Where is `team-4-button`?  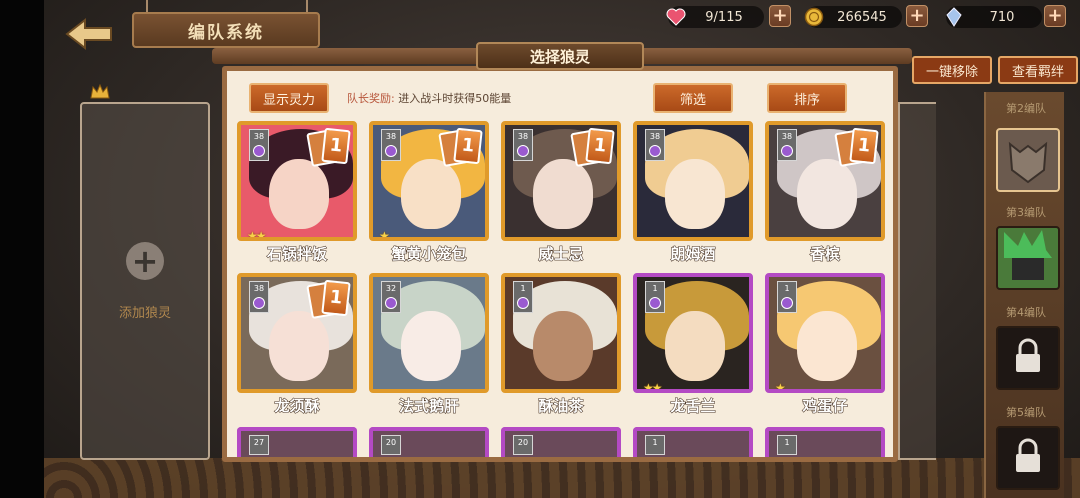 team-4-button is located at coordinates (1028, 358).